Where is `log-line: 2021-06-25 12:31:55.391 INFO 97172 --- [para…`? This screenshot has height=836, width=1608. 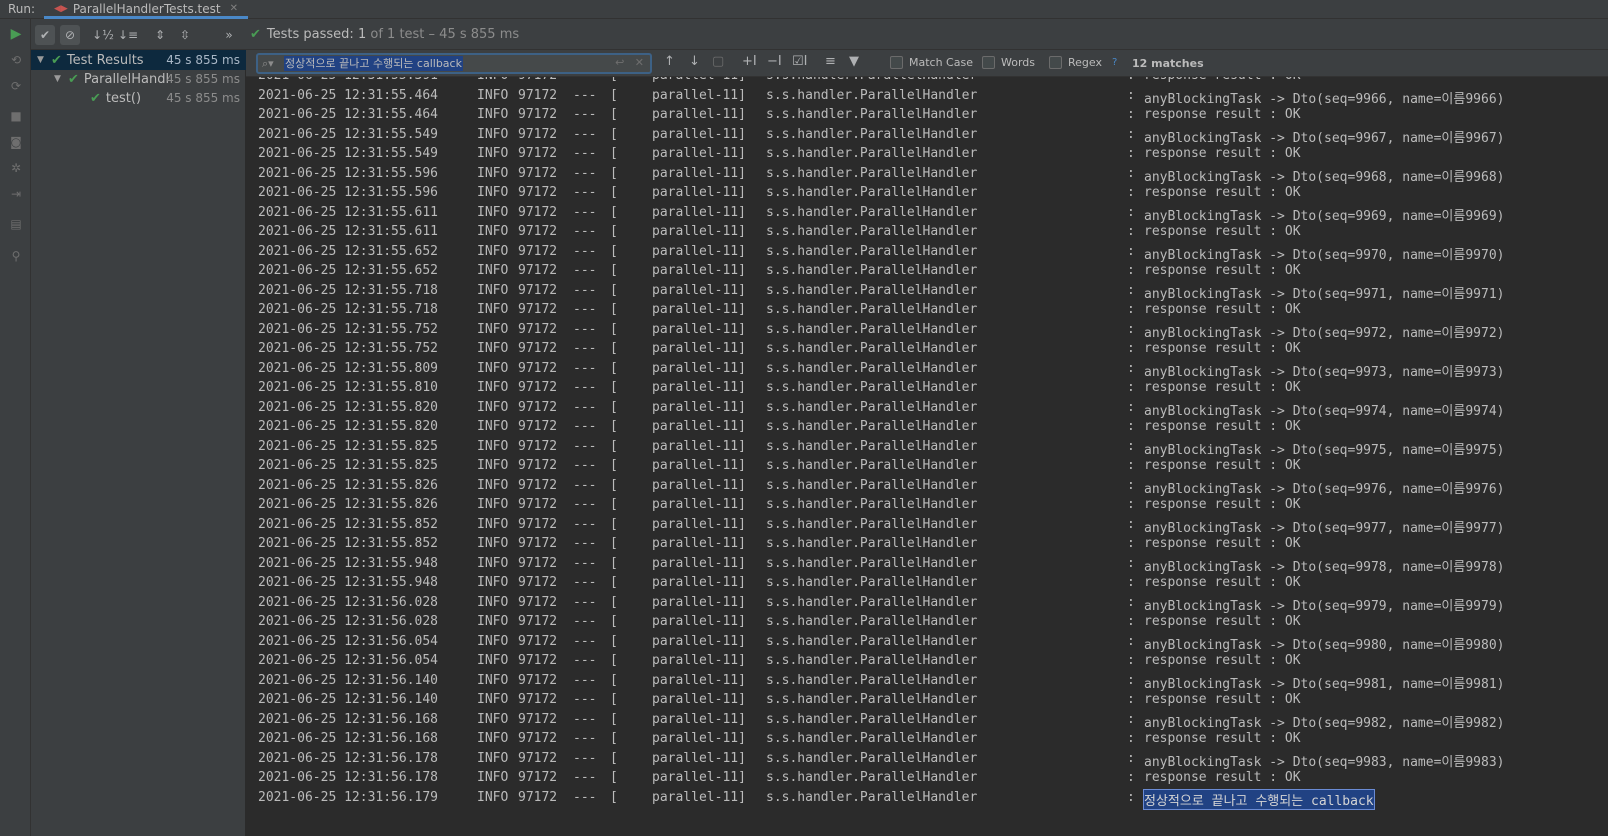 log-line: 2021-06-25 12:31:55.391 INFO 97172 --- [para… is located at coordinates (928, 82).